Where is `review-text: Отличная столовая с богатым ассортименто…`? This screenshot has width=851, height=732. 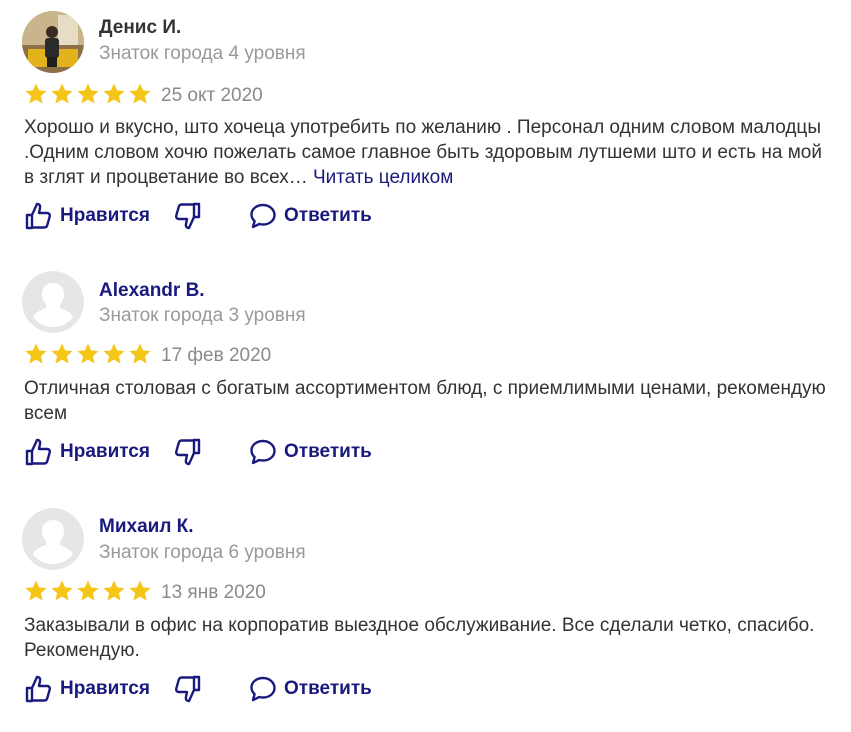 review-text: Отличная столовая с богатым ассортименто… is located at coordinates (429, 401).